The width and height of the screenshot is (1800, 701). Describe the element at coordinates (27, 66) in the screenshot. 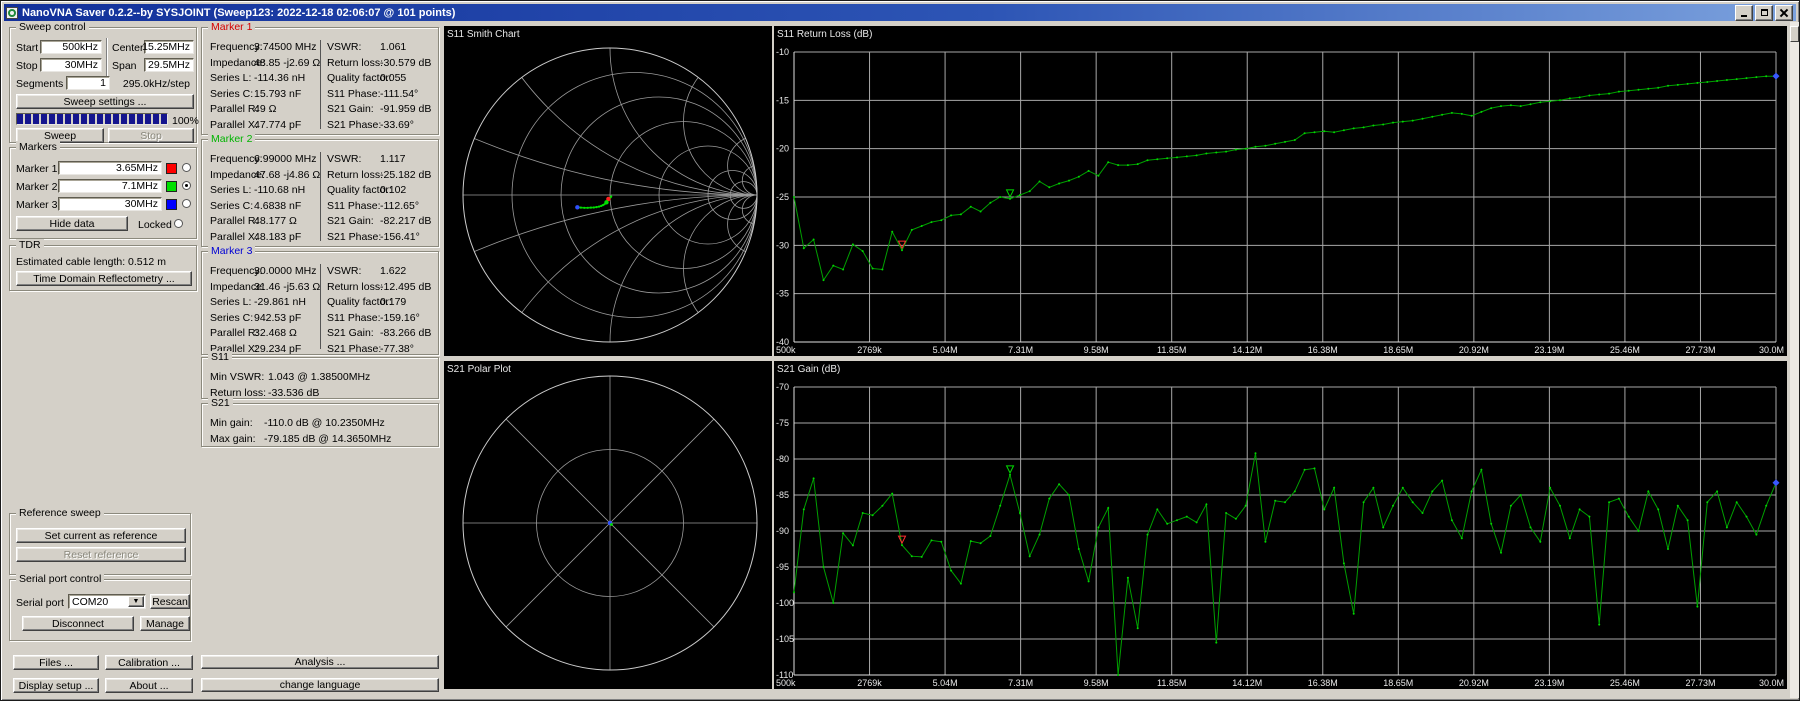

I see `stop-label: Stop` at that location.